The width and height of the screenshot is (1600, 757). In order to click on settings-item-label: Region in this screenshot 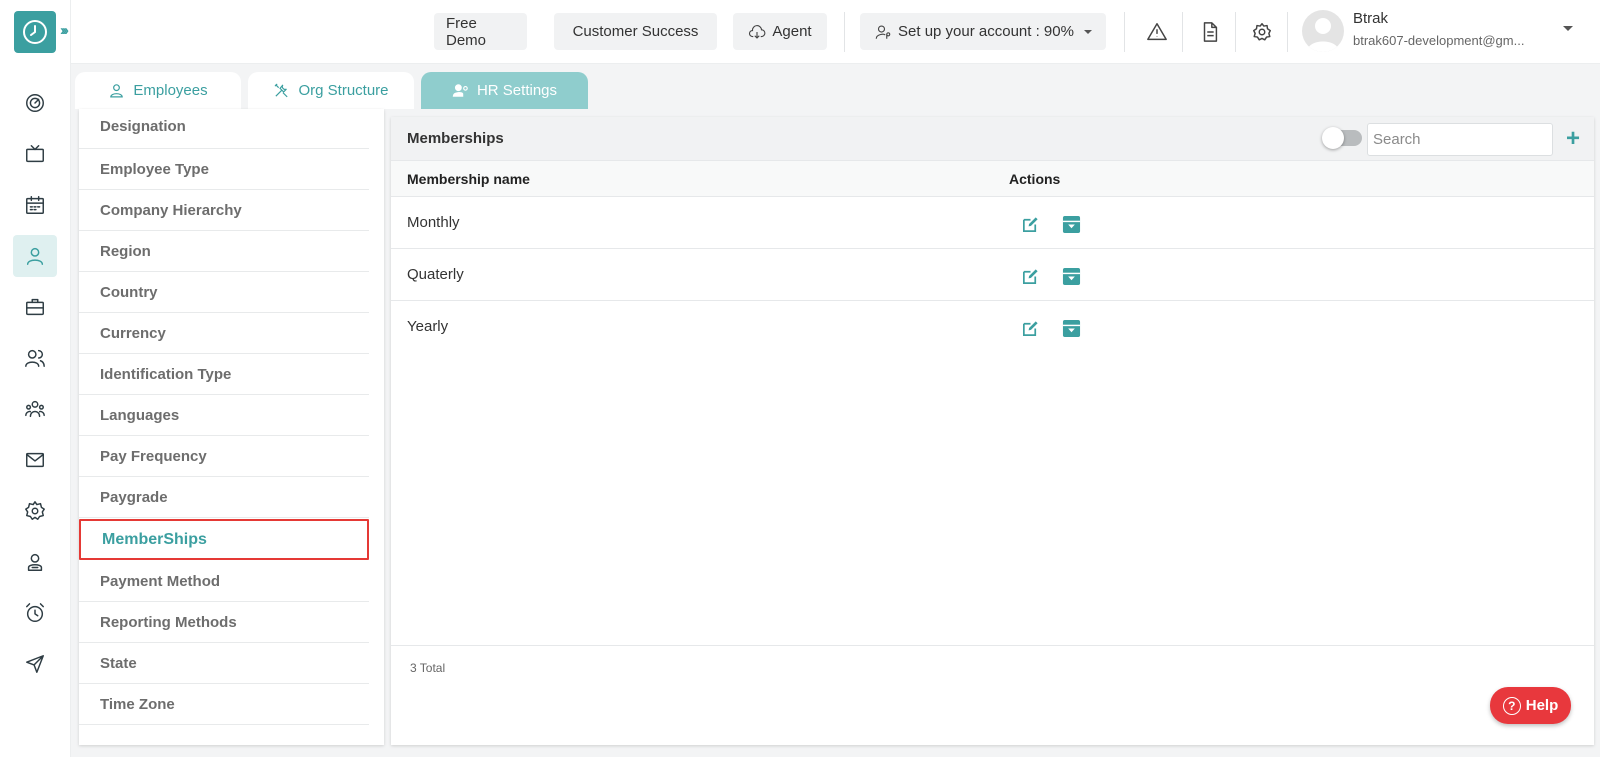, I will do `click(125, 251)`.